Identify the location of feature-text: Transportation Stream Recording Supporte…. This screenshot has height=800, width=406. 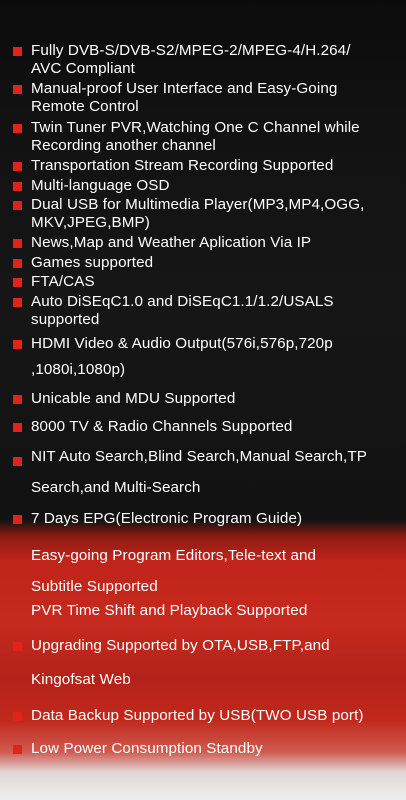
(182, 165).